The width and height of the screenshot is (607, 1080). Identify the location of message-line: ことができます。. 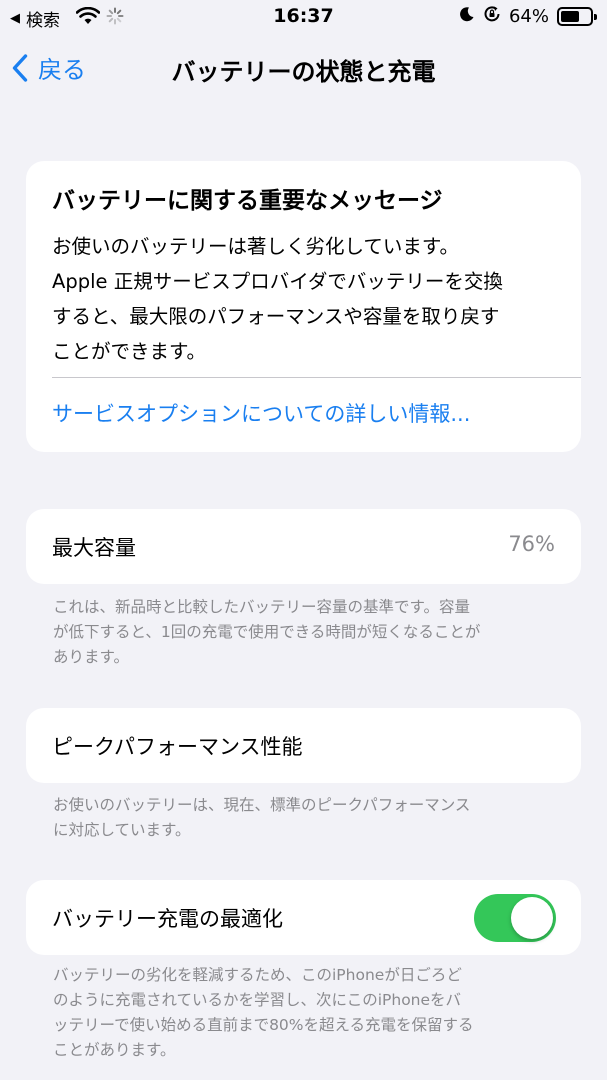
(129, 351).